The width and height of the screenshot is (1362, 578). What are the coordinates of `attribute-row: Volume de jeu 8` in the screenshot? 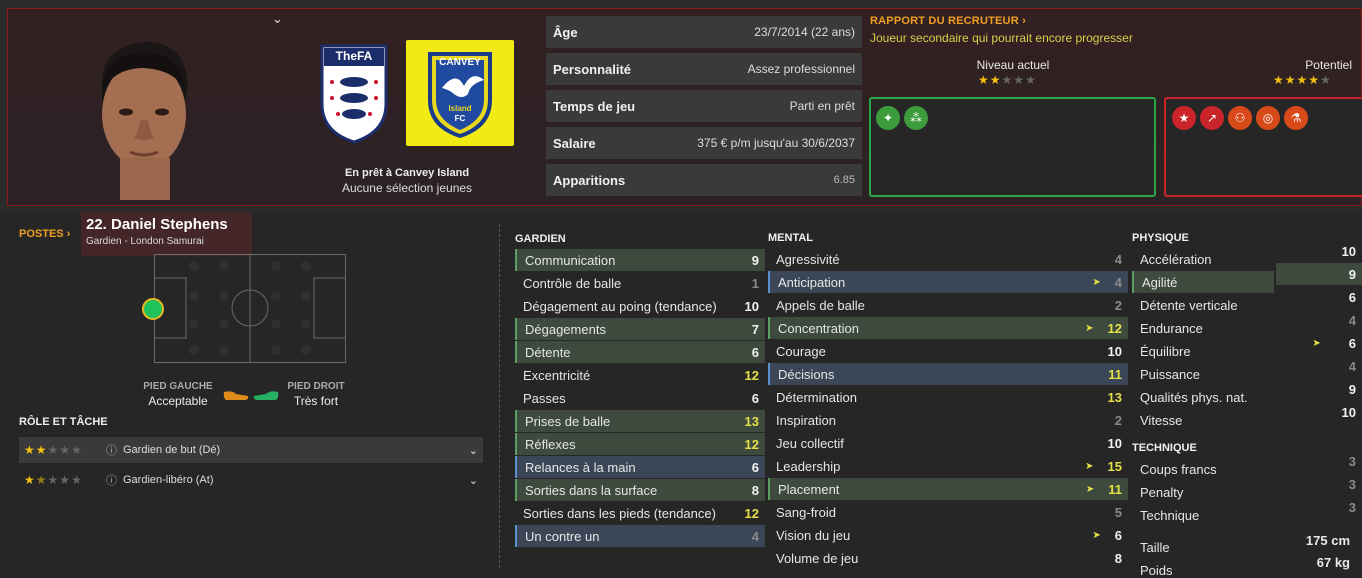 It's located at (948, 558).